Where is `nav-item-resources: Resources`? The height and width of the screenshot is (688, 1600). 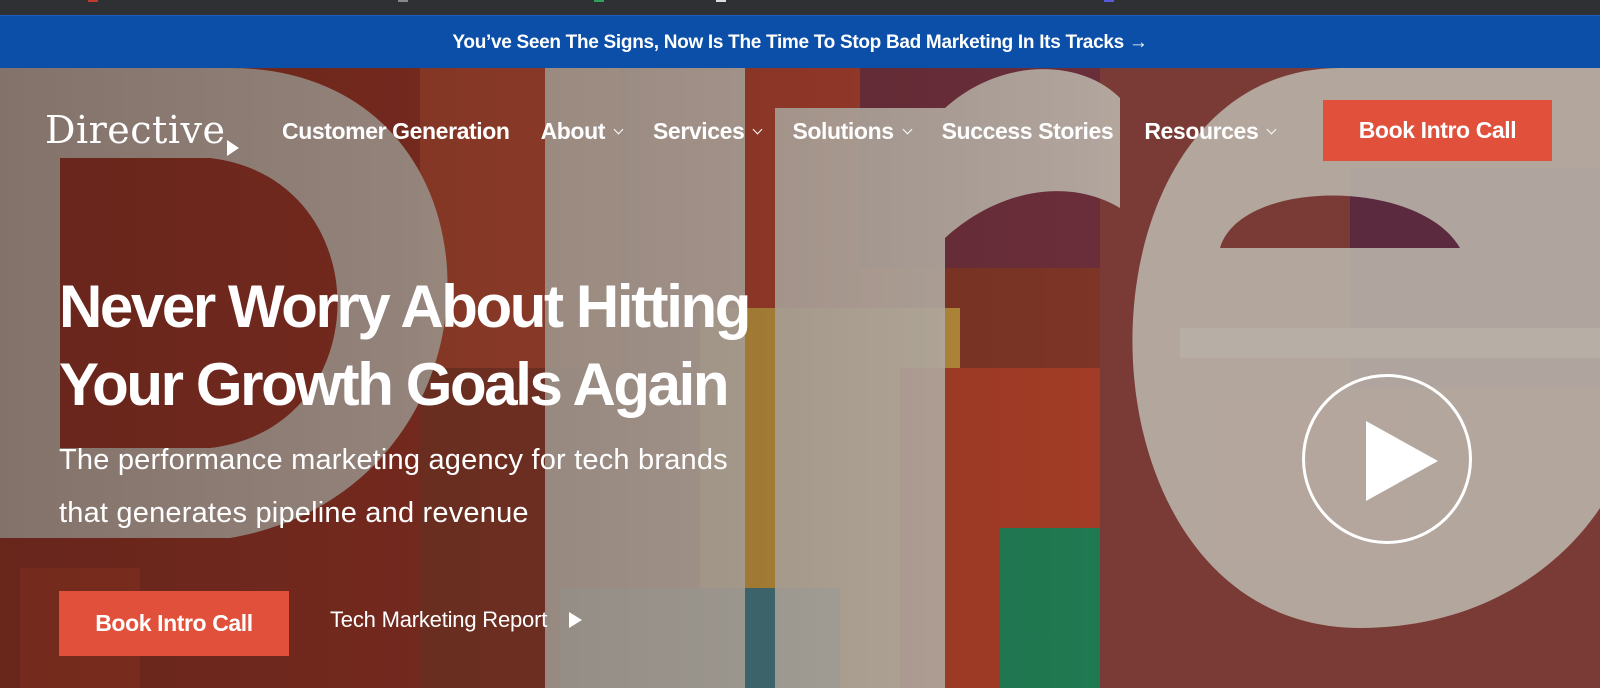
nav-item-resources: Resources is located at coordinates (1210, 131).